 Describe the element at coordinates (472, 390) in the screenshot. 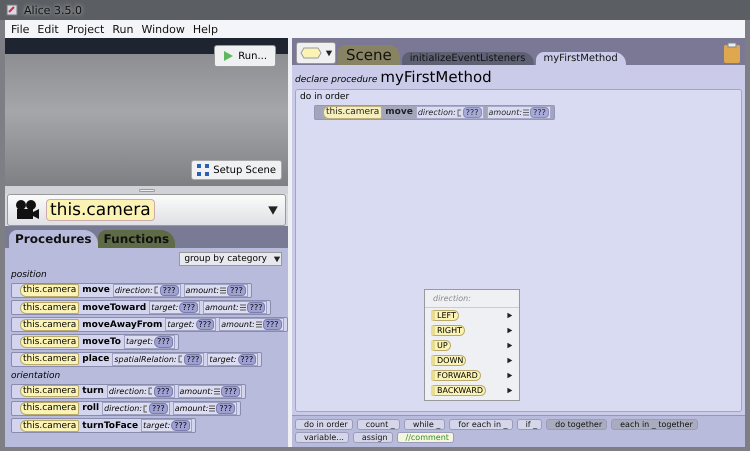

I see `menu-item: BACKWARD` at that location.